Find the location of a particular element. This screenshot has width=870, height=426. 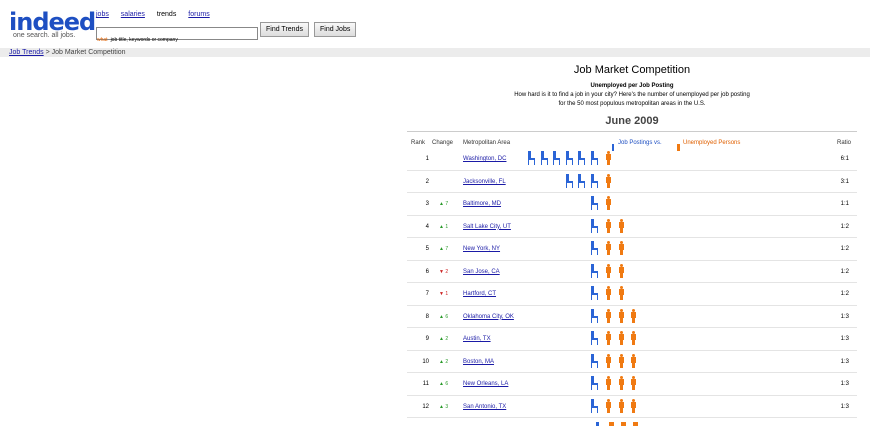

row-rank: 3 is located at coordinates (427, 204).